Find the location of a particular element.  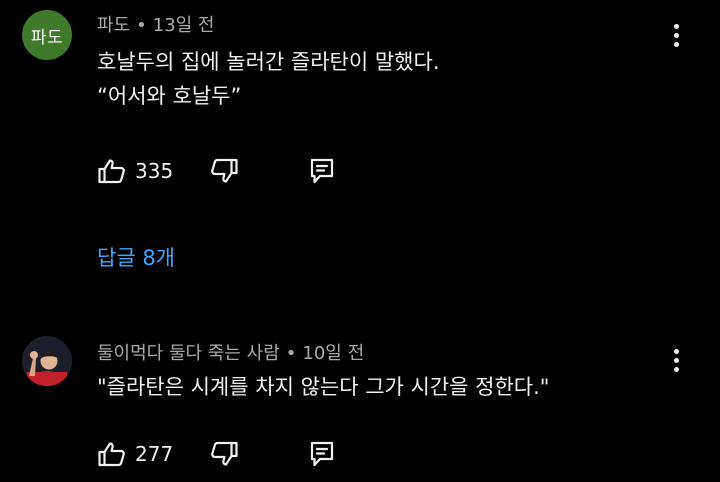

comment-header: 둘이먹다 둘다 죽는 사람 • 10일 전 is located at coordinates (230, 352).